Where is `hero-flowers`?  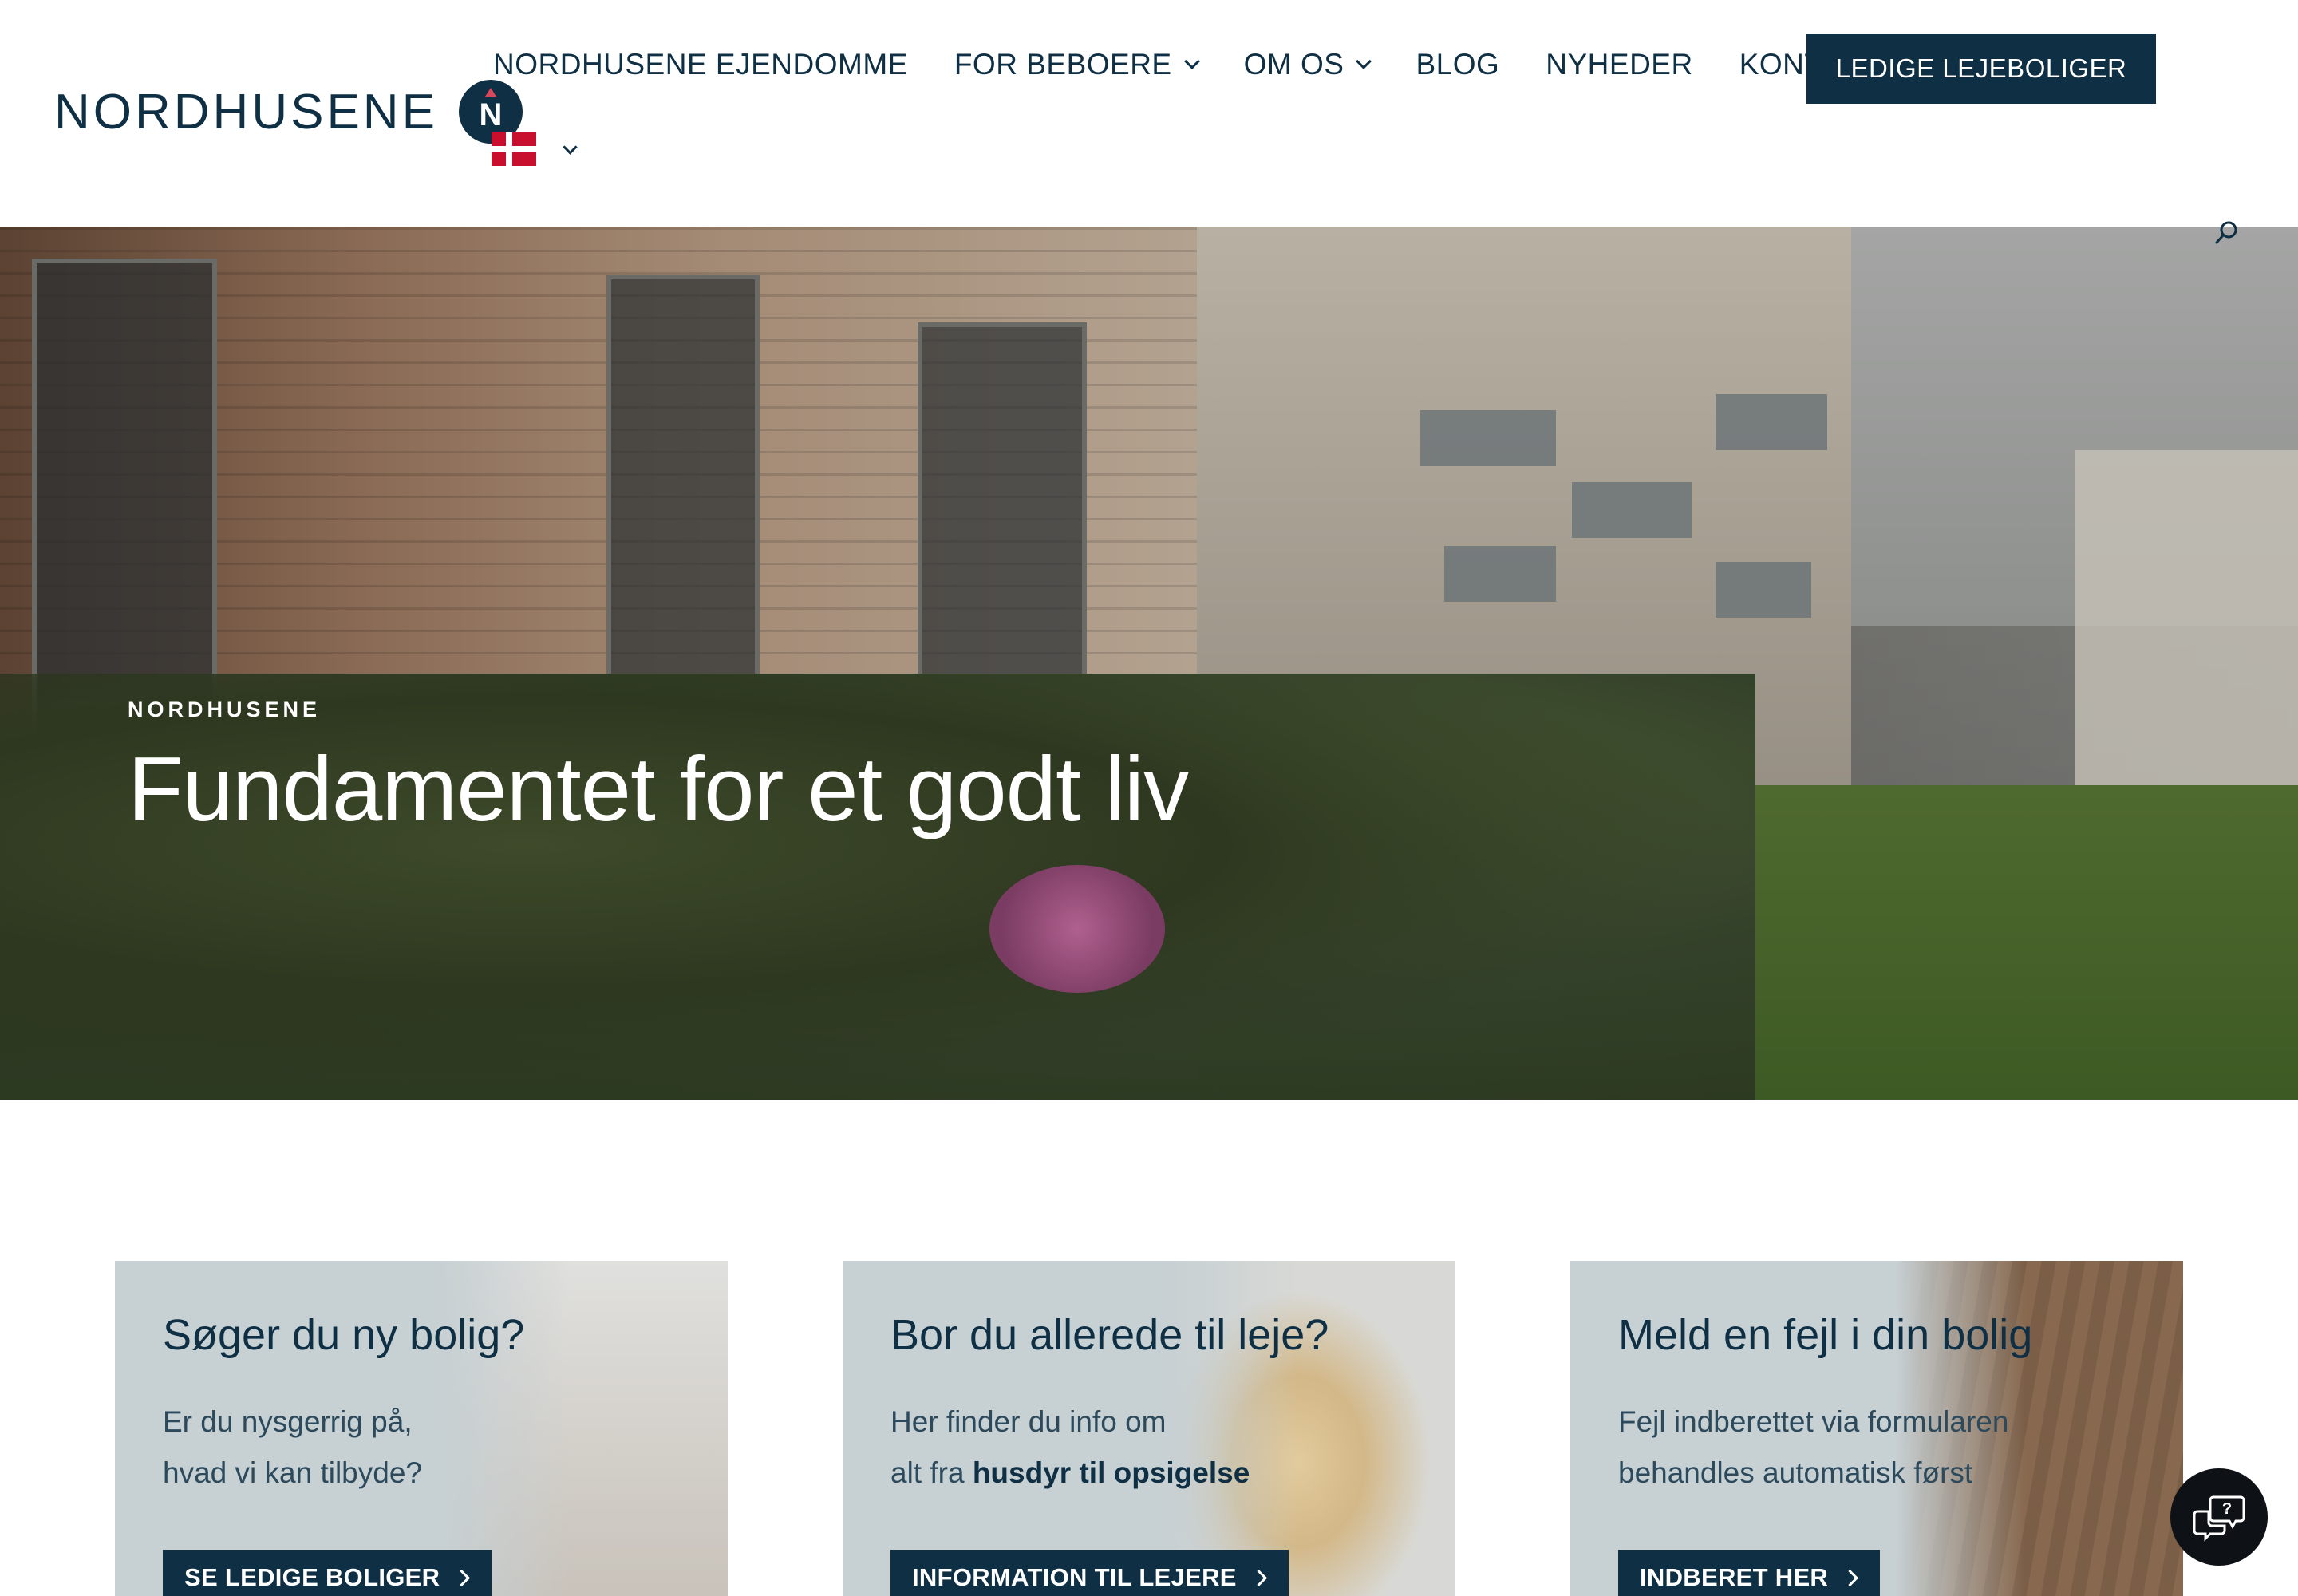 hero-flowers is located at coordinates (1077, 929).